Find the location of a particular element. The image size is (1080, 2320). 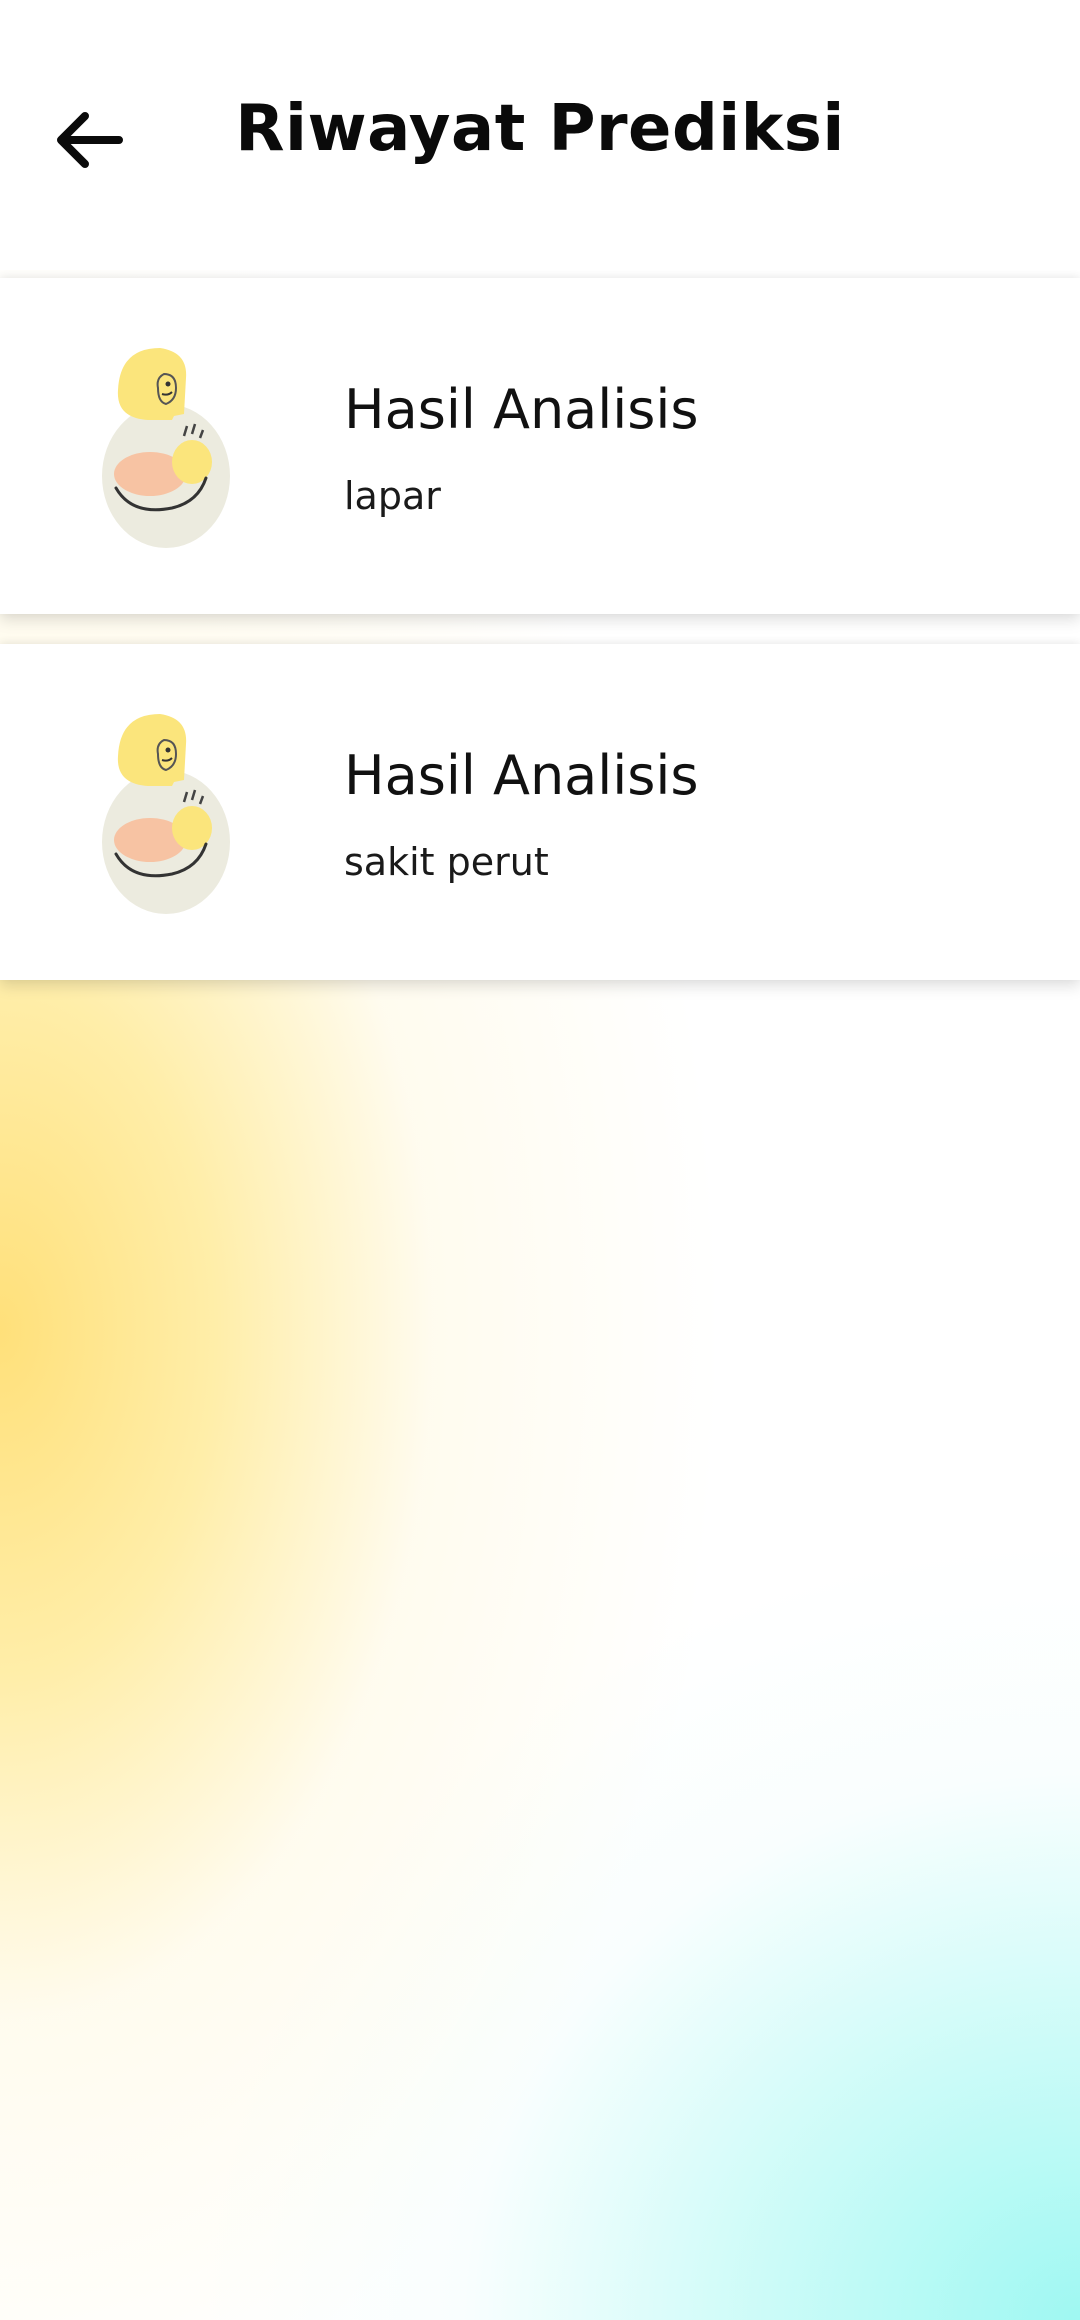

page-title: Riwayat Prediksi is located at coordinates (540, 129).